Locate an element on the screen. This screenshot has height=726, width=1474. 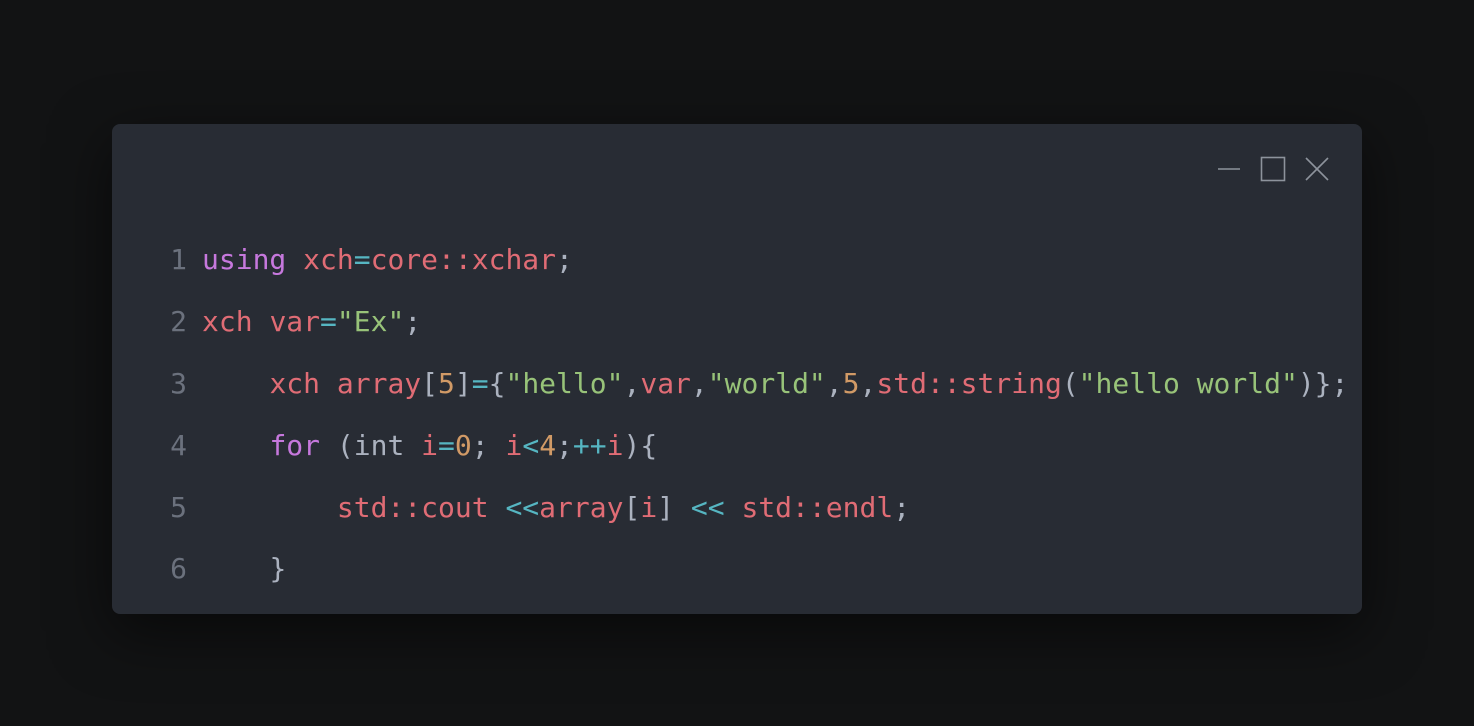
code-token: "world" is located at coordinates (766, 383).